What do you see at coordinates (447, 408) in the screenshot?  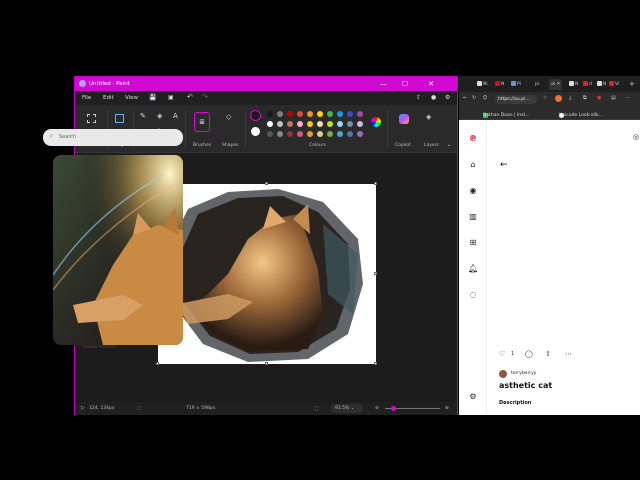 I see `zoom-in-icon: ⊕` at bounding box center [447, 408].